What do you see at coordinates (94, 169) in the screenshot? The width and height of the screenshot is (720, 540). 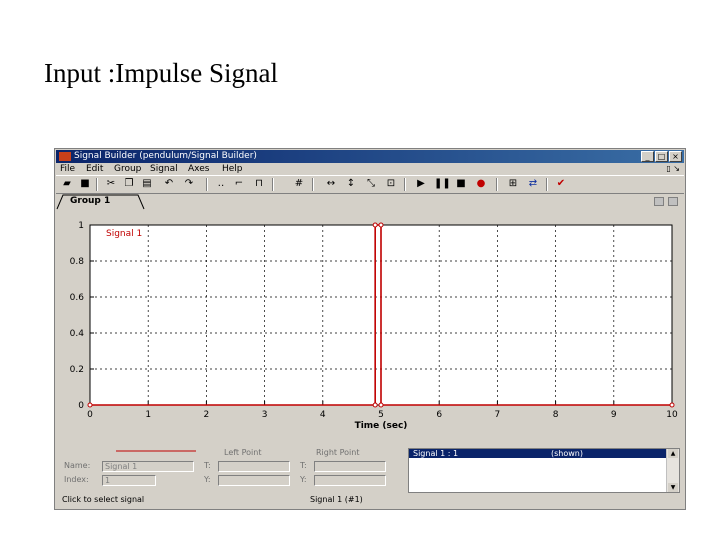 I see `menu-edit: Edit` at bounding box center [94, 169].